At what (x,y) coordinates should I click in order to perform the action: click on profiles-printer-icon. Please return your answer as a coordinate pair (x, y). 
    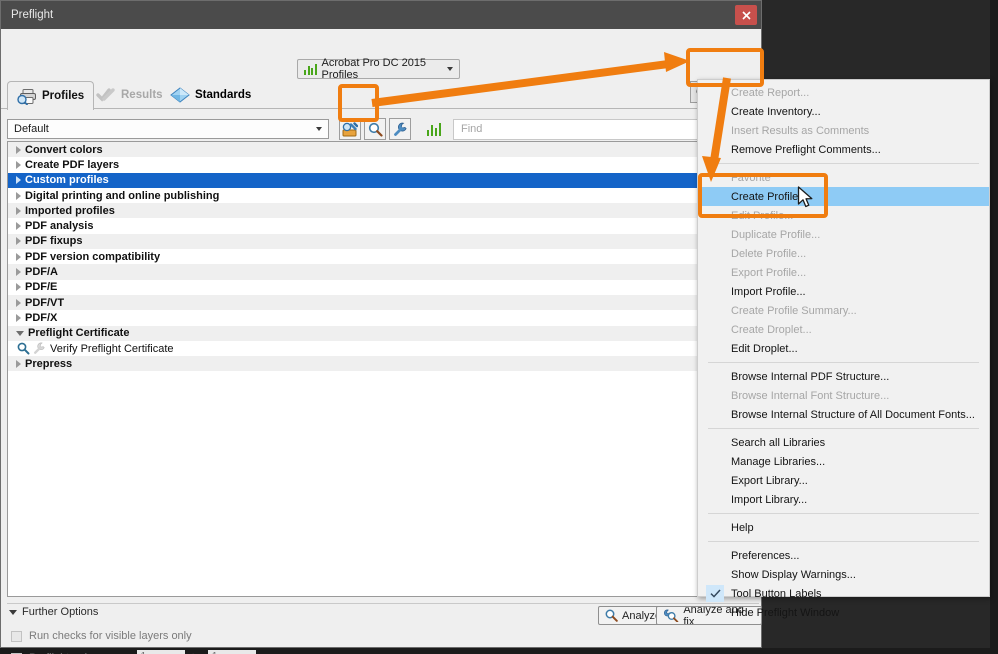
    Looking at the image, I should click on (26, 96).